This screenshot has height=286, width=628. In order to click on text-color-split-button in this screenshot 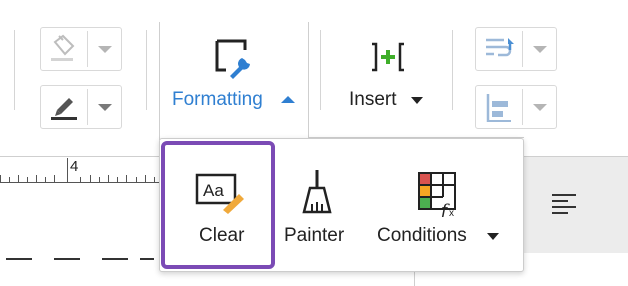, I will do `click(81, 107)`.